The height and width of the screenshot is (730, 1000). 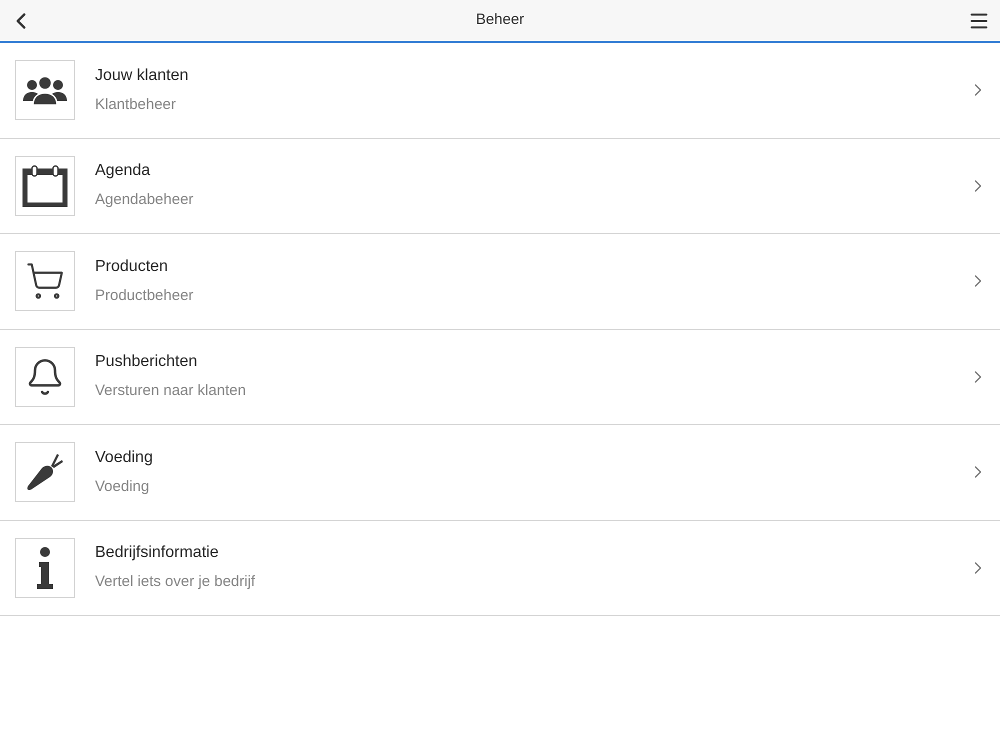 I want to click on menu-list-item: Agenda Agendabeheer, so click(x=500, y=186).